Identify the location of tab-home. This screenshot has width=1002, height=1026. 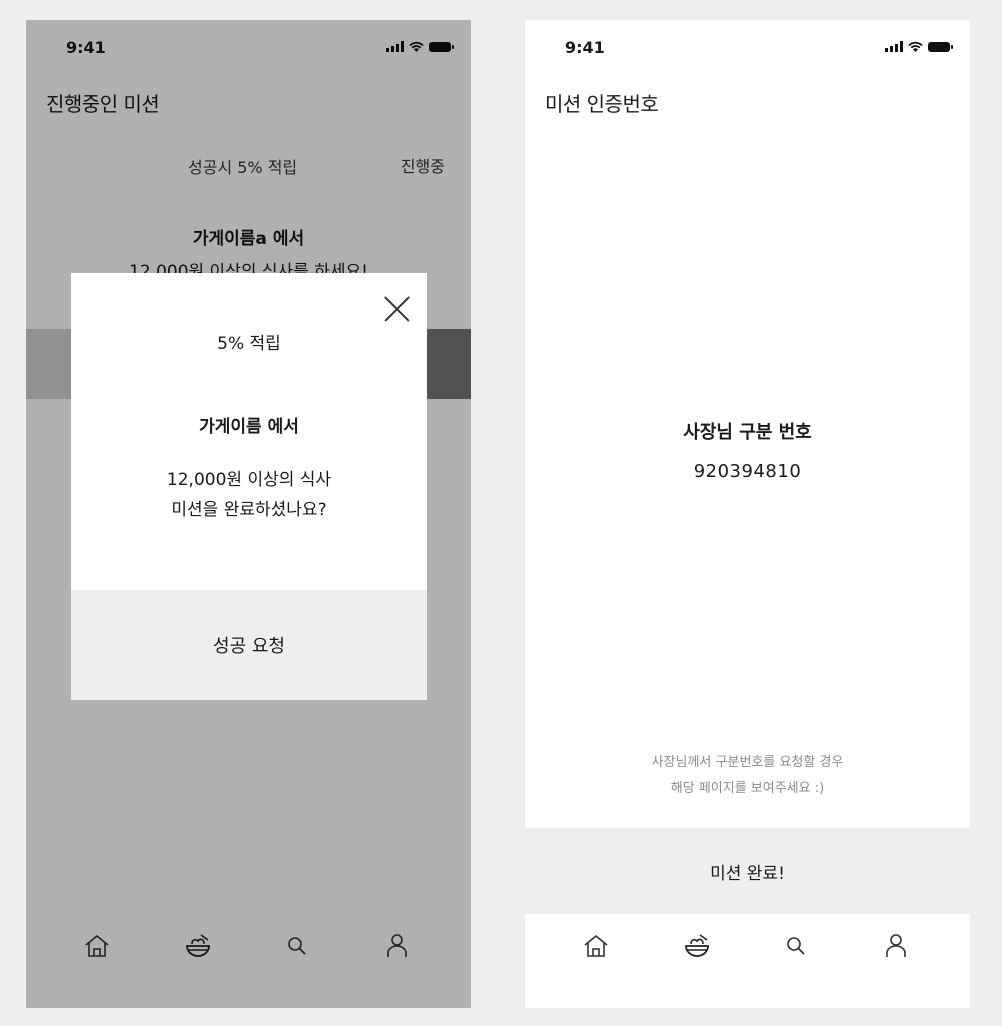
(596, 946).